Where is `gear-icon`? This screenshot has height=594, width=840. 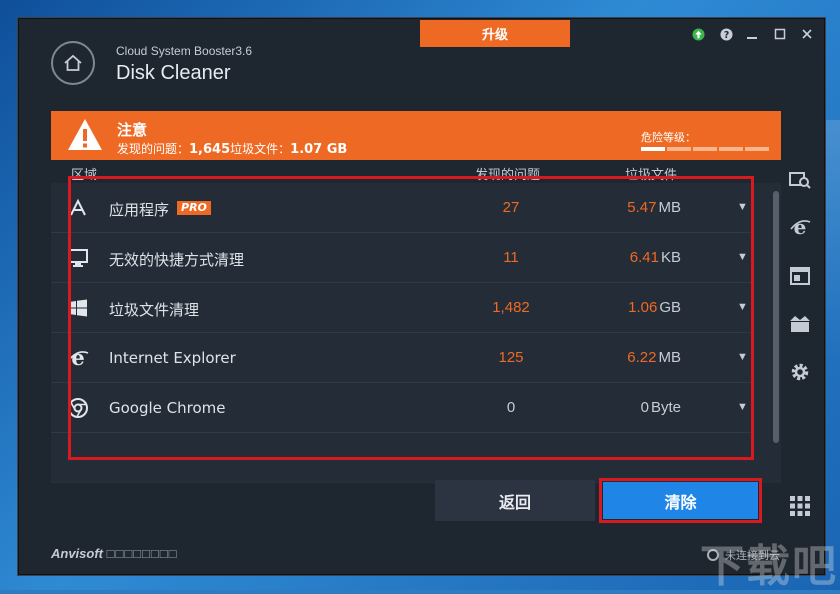
gear-icon is located at coordinates (800, 372).